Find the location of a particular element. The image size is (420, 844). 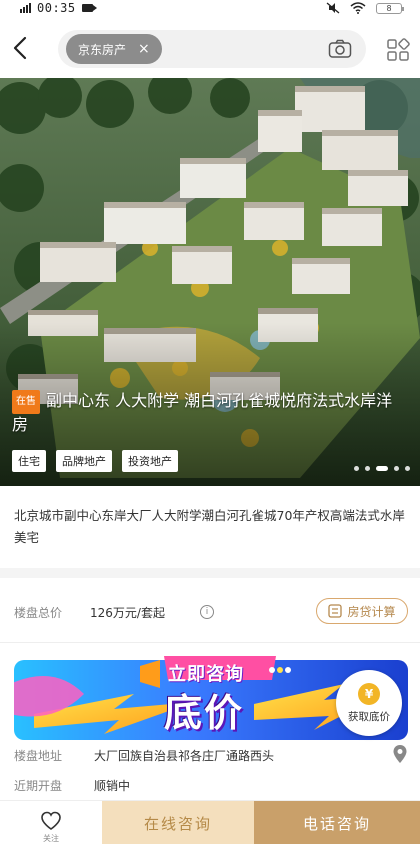

hero-tags: 住宅 品牌地产 投资地产 is located at coordinates (95, 461).